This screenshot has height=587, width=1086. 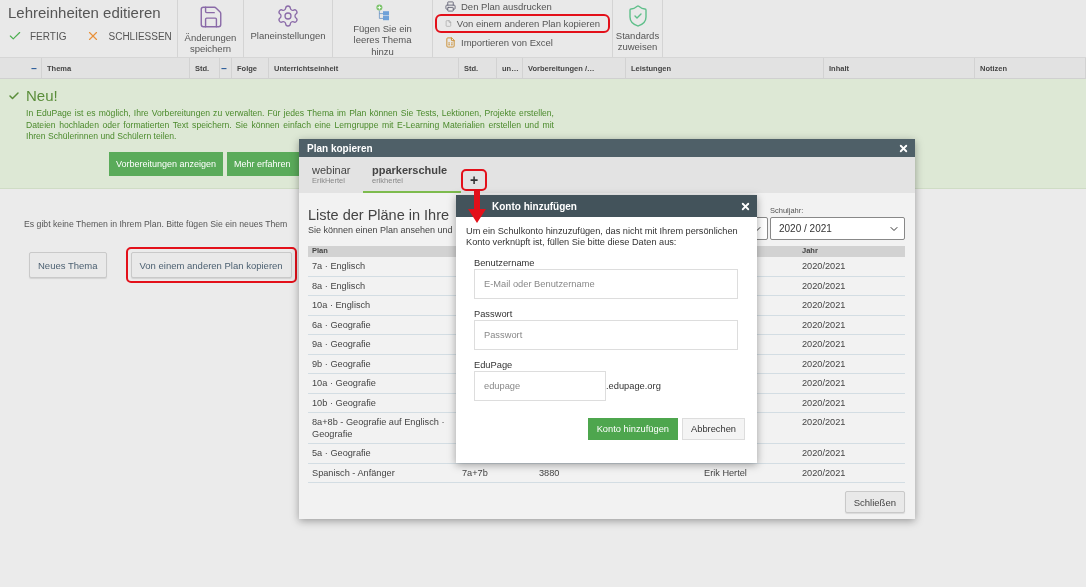 I want to click on done-button: FERTIG, so click(x=37, y=36).